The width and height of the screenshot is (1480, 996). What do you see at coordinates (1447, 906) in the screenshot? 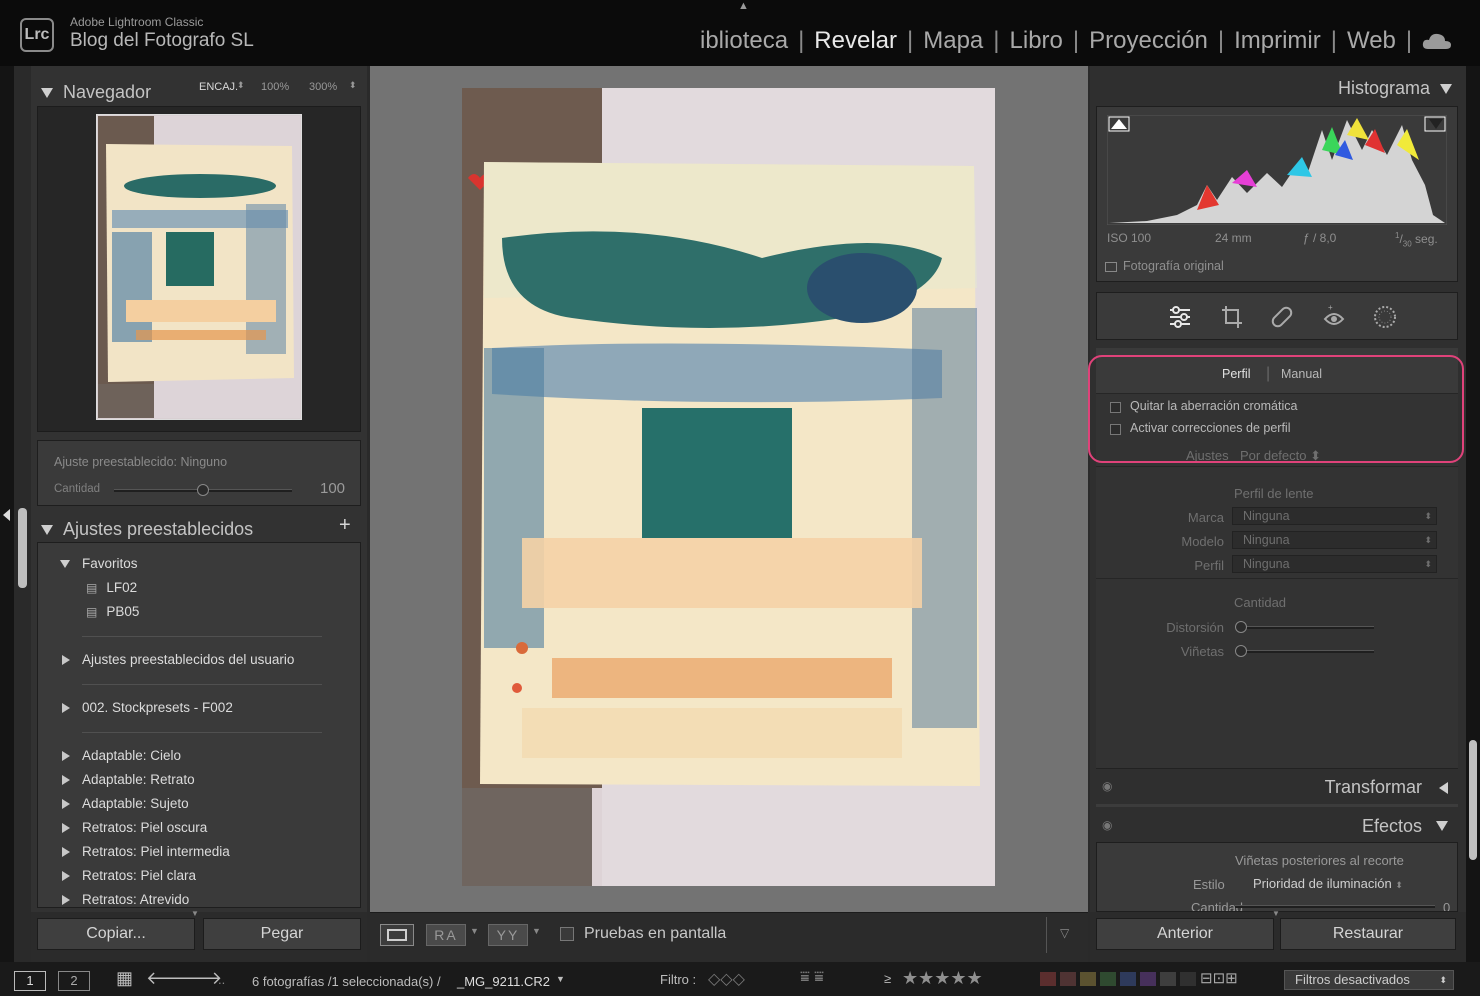
I see `effects-amount-value: 0` at bounding box center [1447, 906].